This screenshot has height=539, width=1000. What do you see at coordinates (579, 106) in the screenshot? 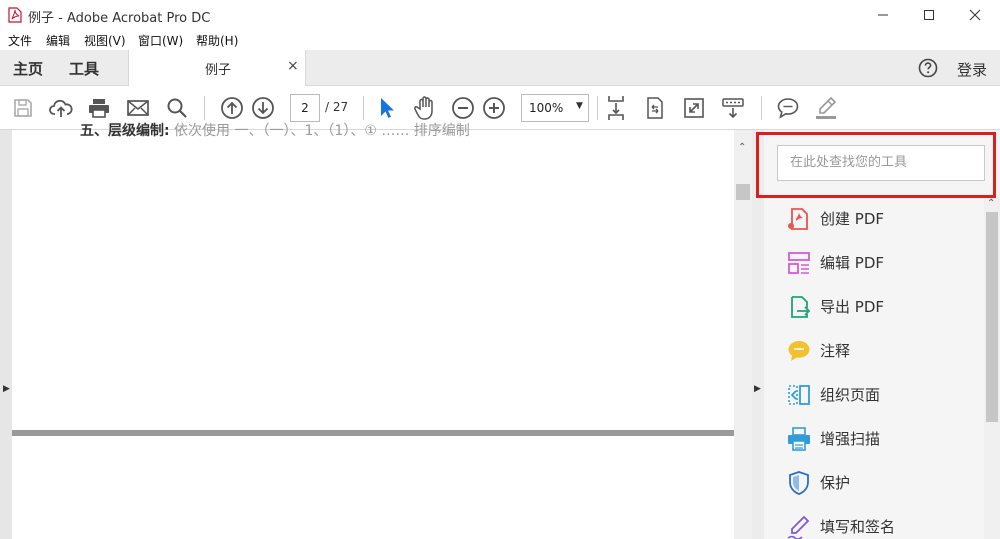
I see `chevron-down-icon: ▼` at bounding box center [579, 106].